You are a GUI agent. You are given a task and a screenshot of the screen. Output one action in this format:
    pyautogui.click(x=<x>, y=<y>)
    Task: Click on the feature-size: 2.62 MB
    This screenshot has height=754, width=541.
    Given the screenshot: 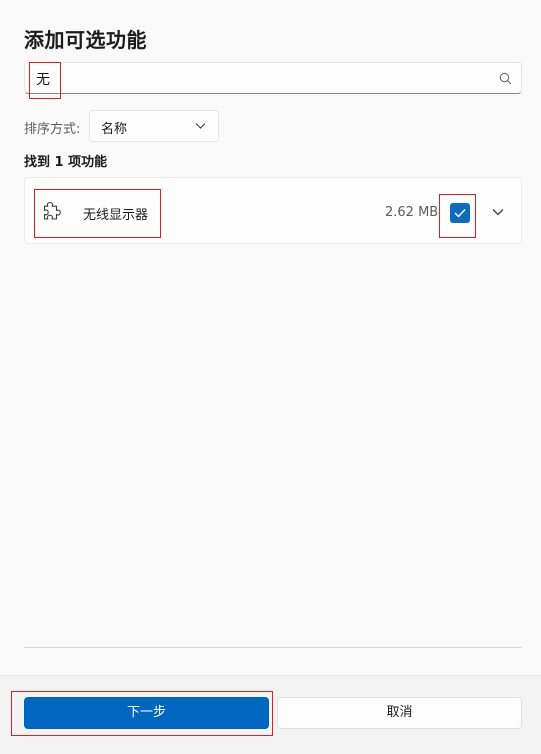 What is the action you would take?
    pyautogui.click(x=412, y=212)
    